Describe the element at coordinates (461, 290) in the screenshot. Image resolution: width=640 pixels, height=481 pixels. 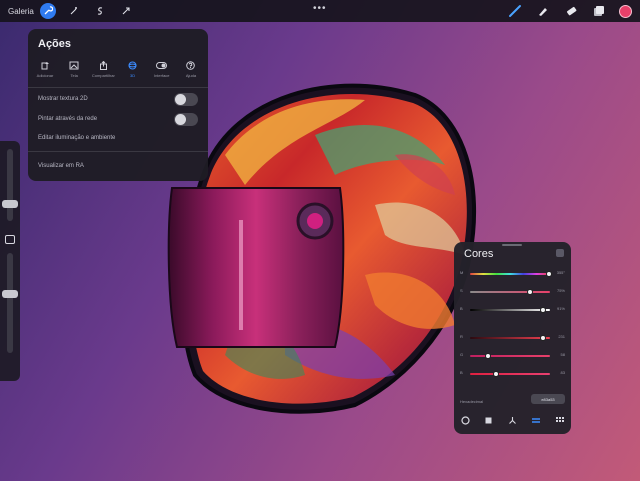
I see `slider-key: S` at that location.